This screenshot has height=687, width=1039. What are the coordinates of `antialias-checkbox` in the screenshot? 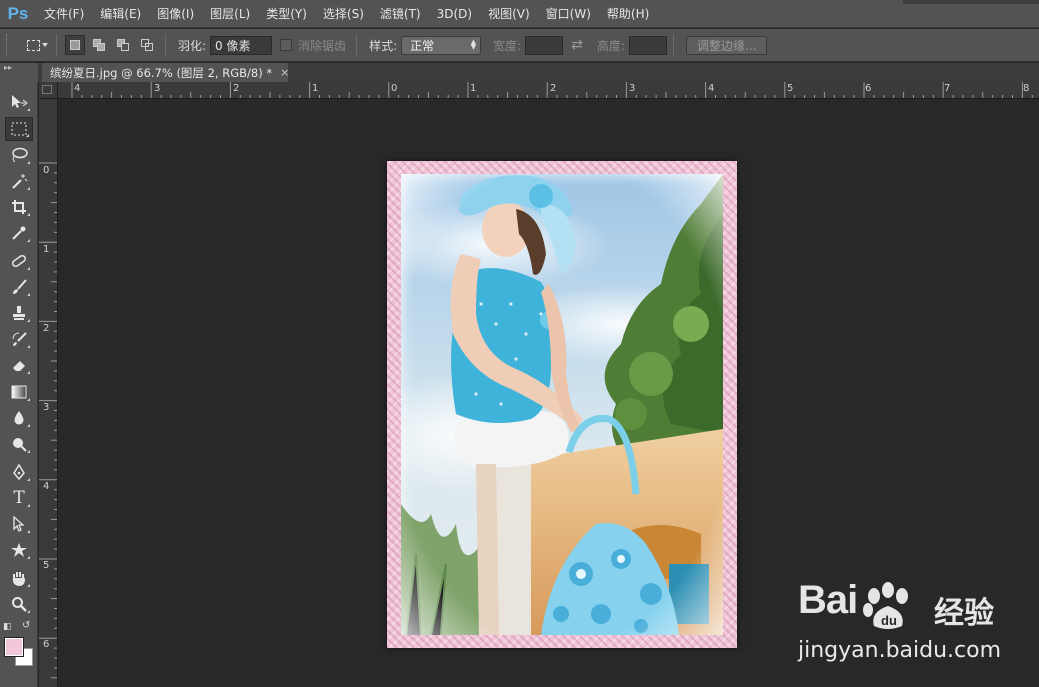 It's located at (286, 45).